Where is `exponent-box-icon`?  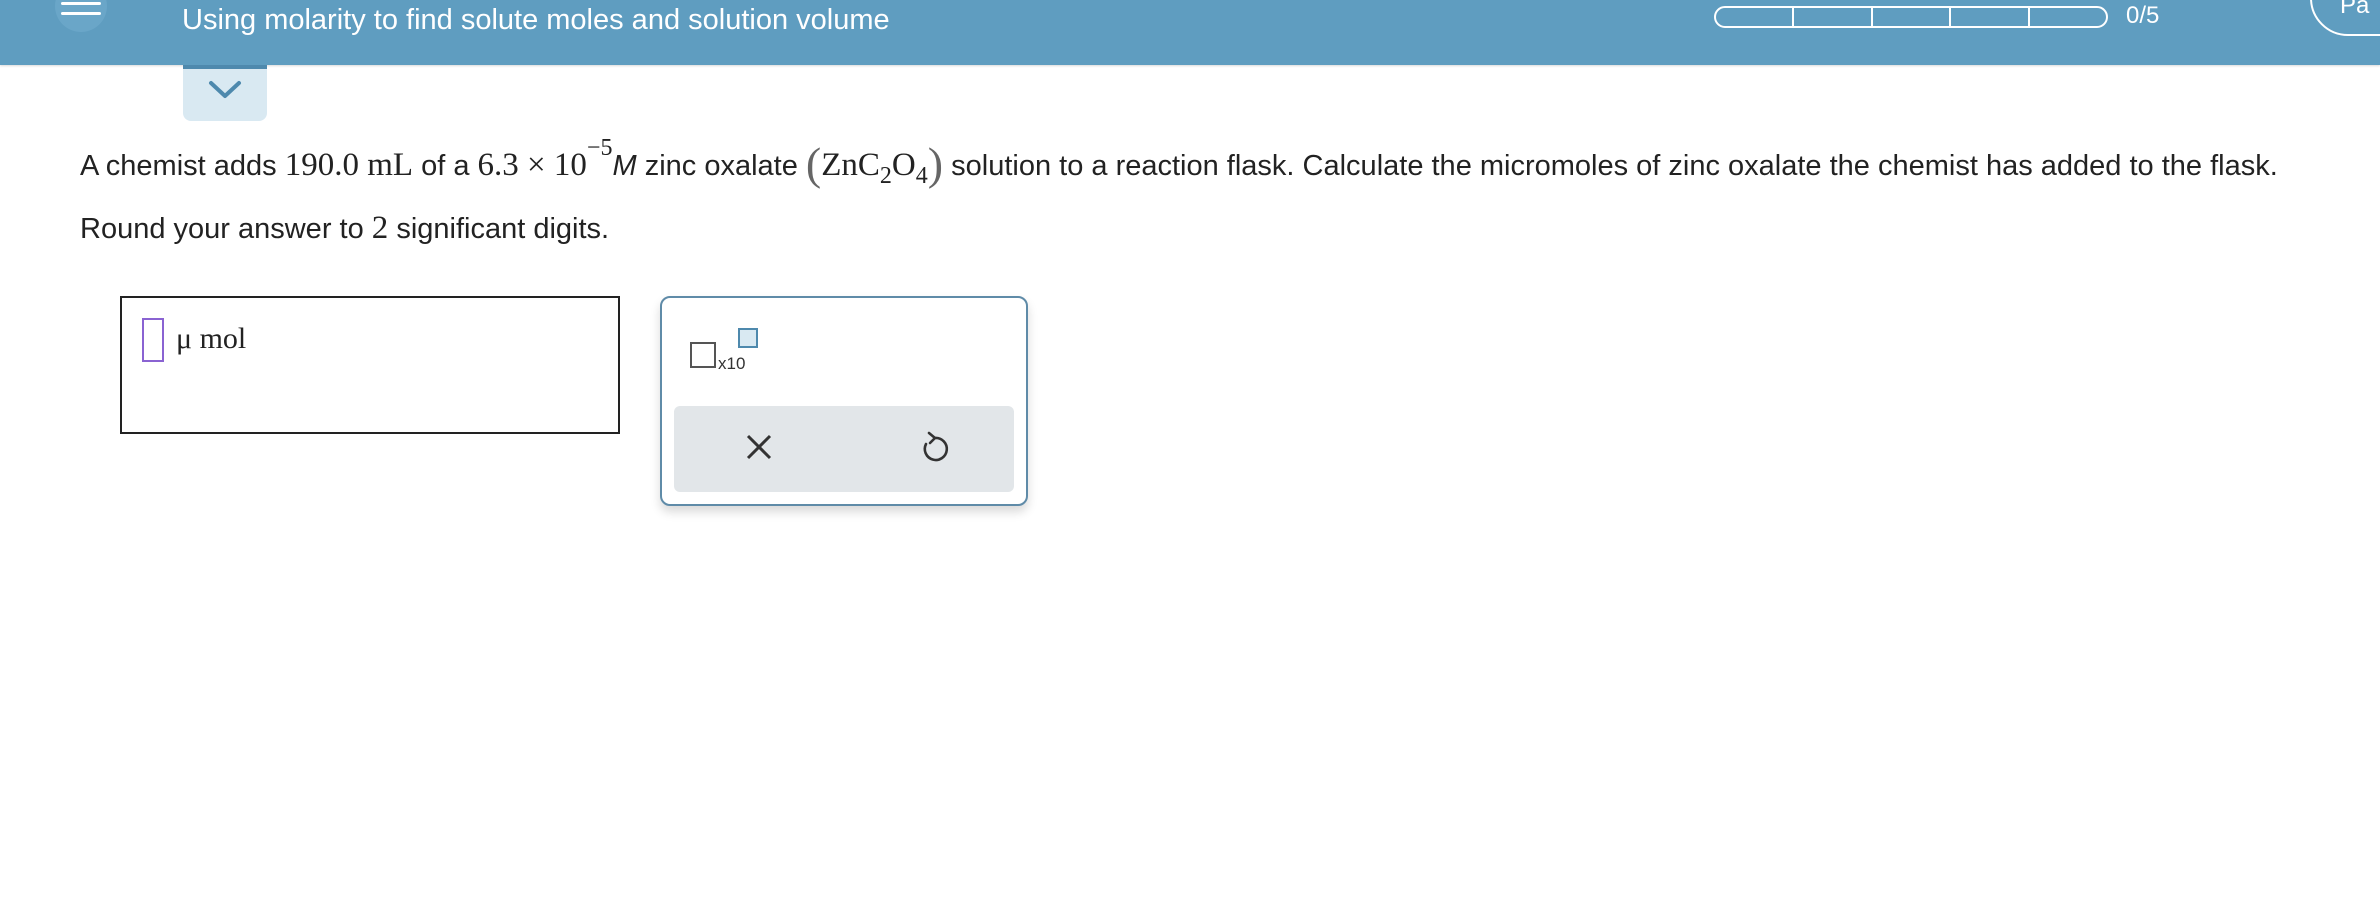 exponent-box-icon is located at coordinates (748, 338).